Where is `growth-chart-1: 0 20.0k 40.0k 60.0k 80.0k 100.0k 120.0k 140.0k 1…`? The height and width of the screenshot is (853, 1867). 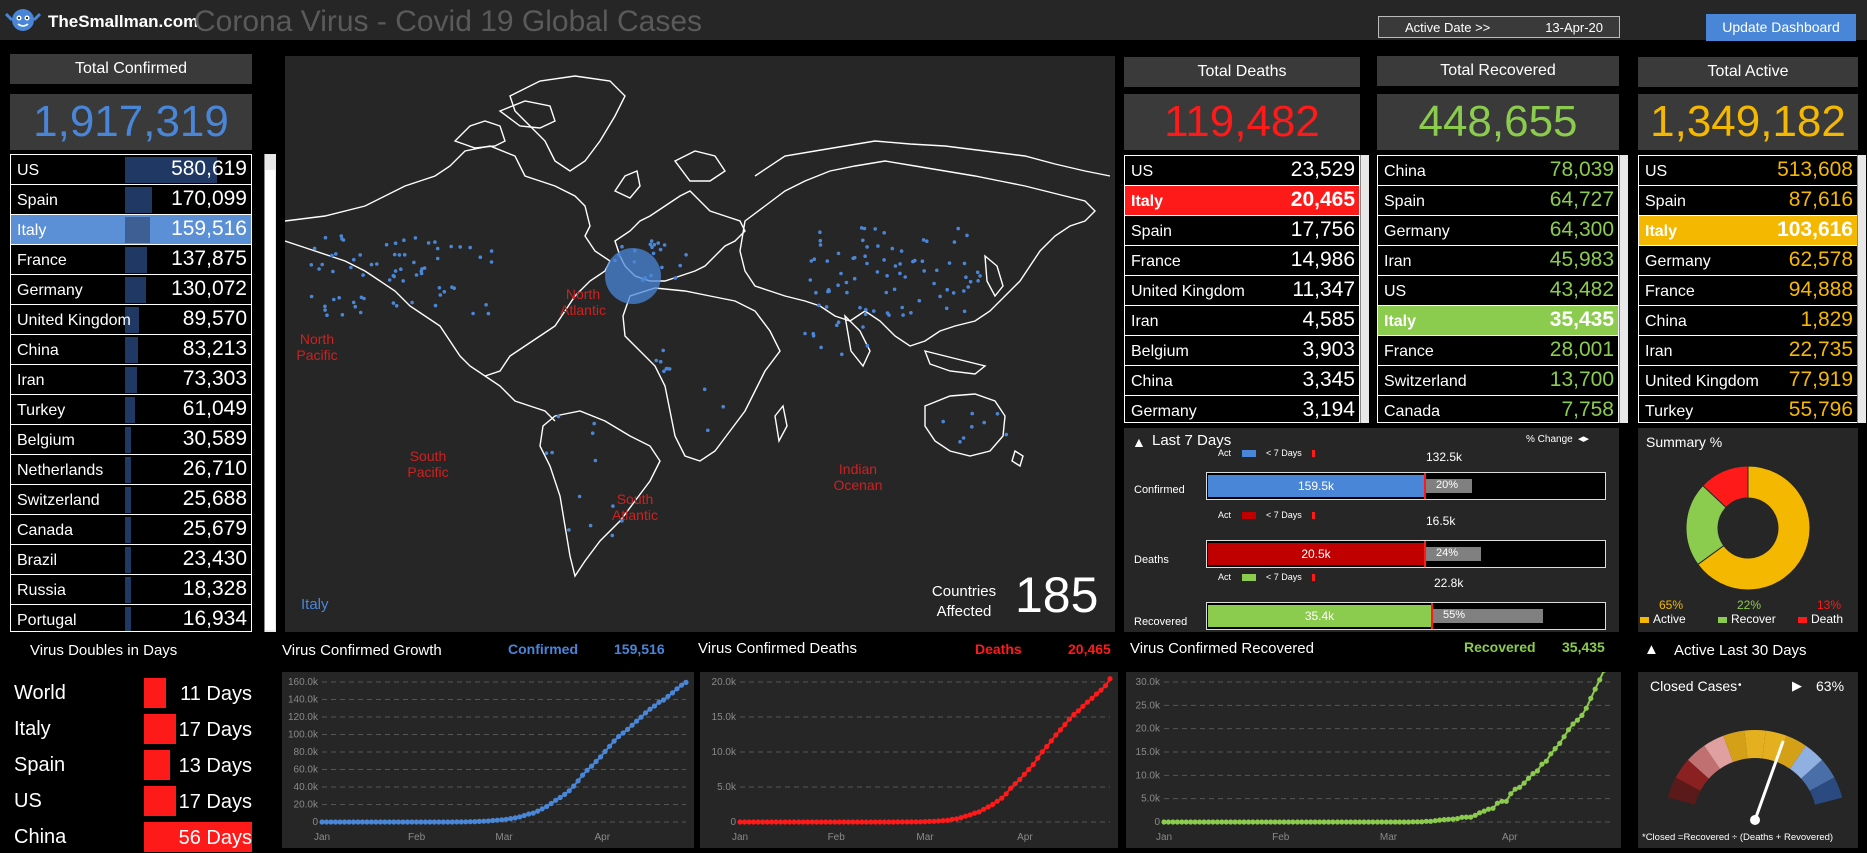 growth-chart-1: 0 20.0k 40.0k 60.0k 80.0k 100.0k 120.0k 140.0k 1… is located at coordinates (488, 760).